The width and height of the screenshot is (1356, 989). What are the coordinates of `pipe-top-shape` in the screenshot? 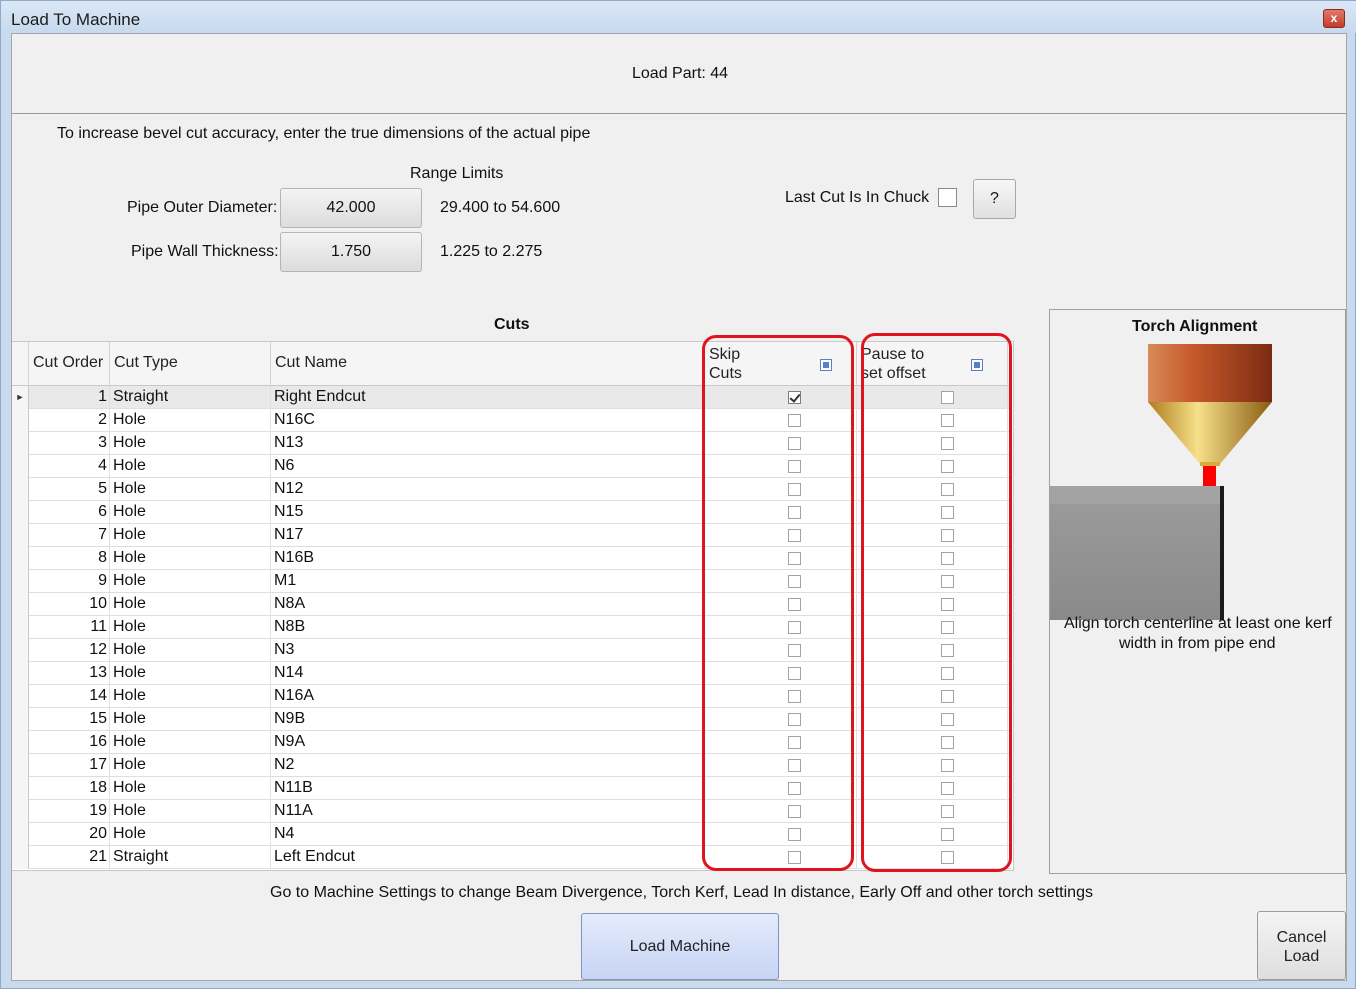 It's located at (1135, 495).